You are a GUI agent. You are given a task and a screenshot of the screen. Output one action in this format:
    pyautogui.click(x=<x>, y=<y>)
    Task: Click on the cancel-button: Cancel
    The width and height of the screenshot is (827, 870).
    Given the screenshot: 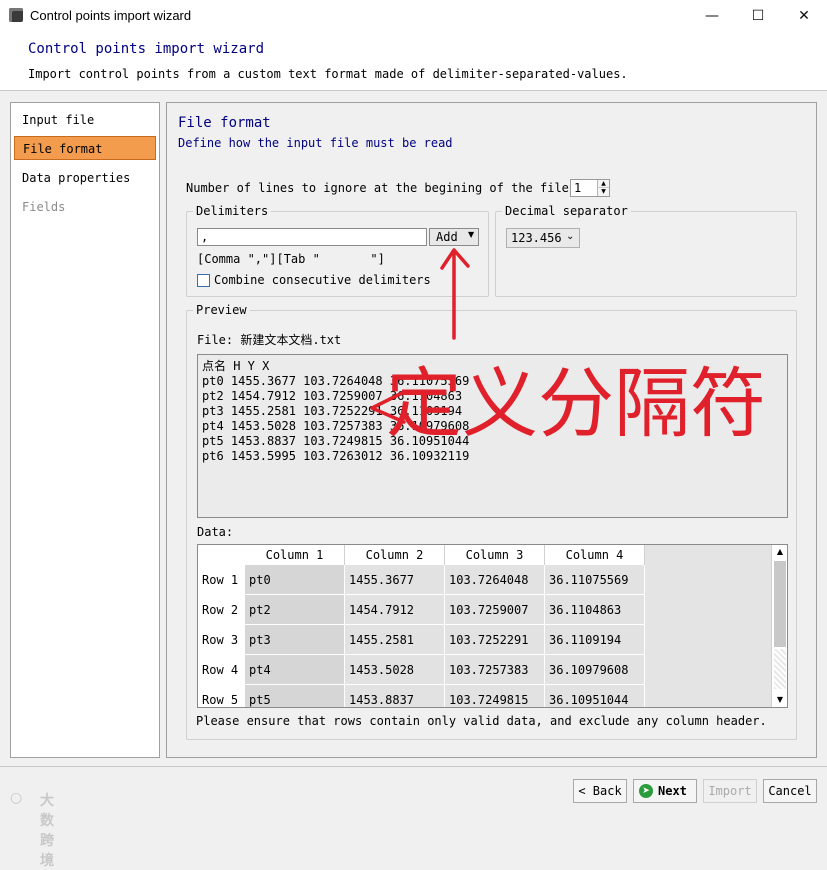 What is the action you would take?
    pyautogui.click(x=790, y=791)
    